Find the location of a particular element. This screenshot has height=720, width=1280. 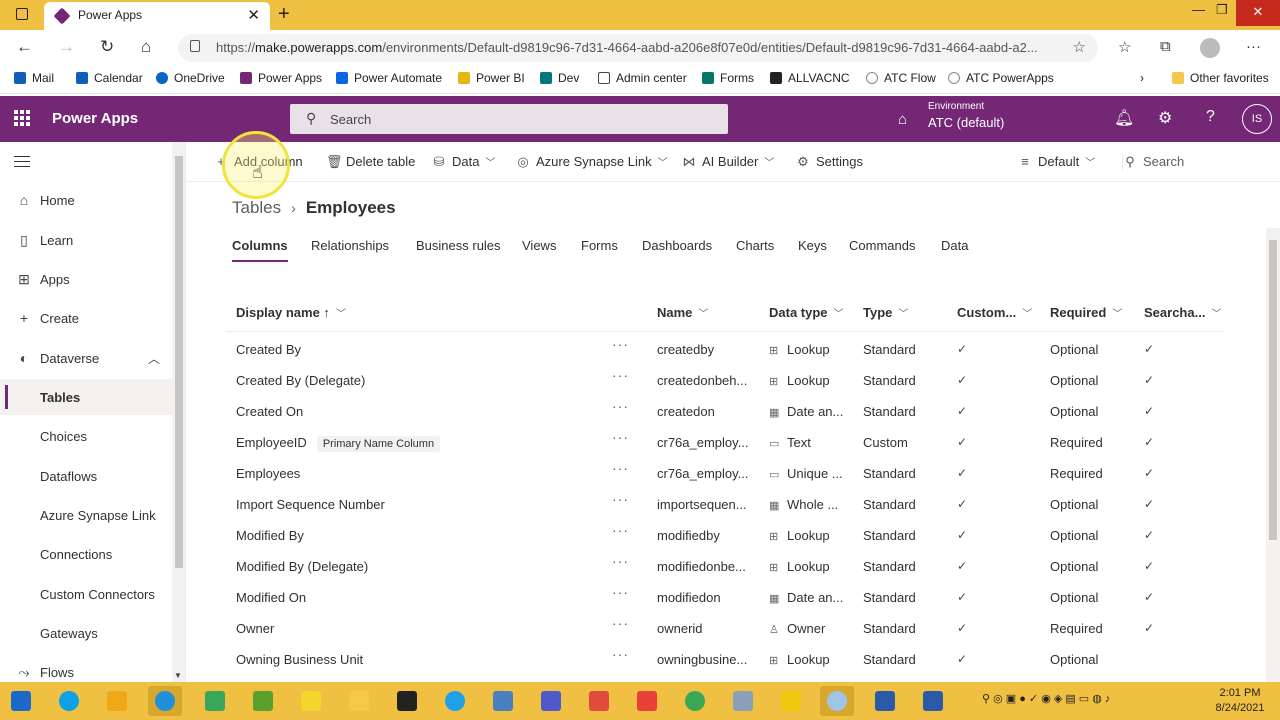

app-icon is located at coordinates (117, 701).